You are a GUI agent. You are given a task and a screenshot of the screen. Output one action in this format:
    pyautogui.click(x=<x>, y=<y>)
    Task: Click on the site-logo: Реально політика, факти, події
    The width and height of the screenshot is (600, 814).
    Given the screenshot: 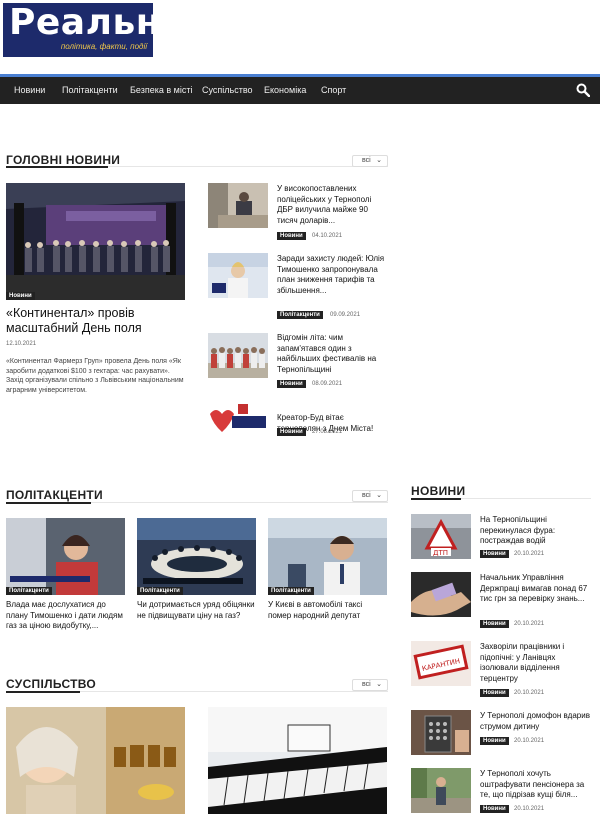 What is the action you would take?
    pyautogui.click(x=94, y=30)
    